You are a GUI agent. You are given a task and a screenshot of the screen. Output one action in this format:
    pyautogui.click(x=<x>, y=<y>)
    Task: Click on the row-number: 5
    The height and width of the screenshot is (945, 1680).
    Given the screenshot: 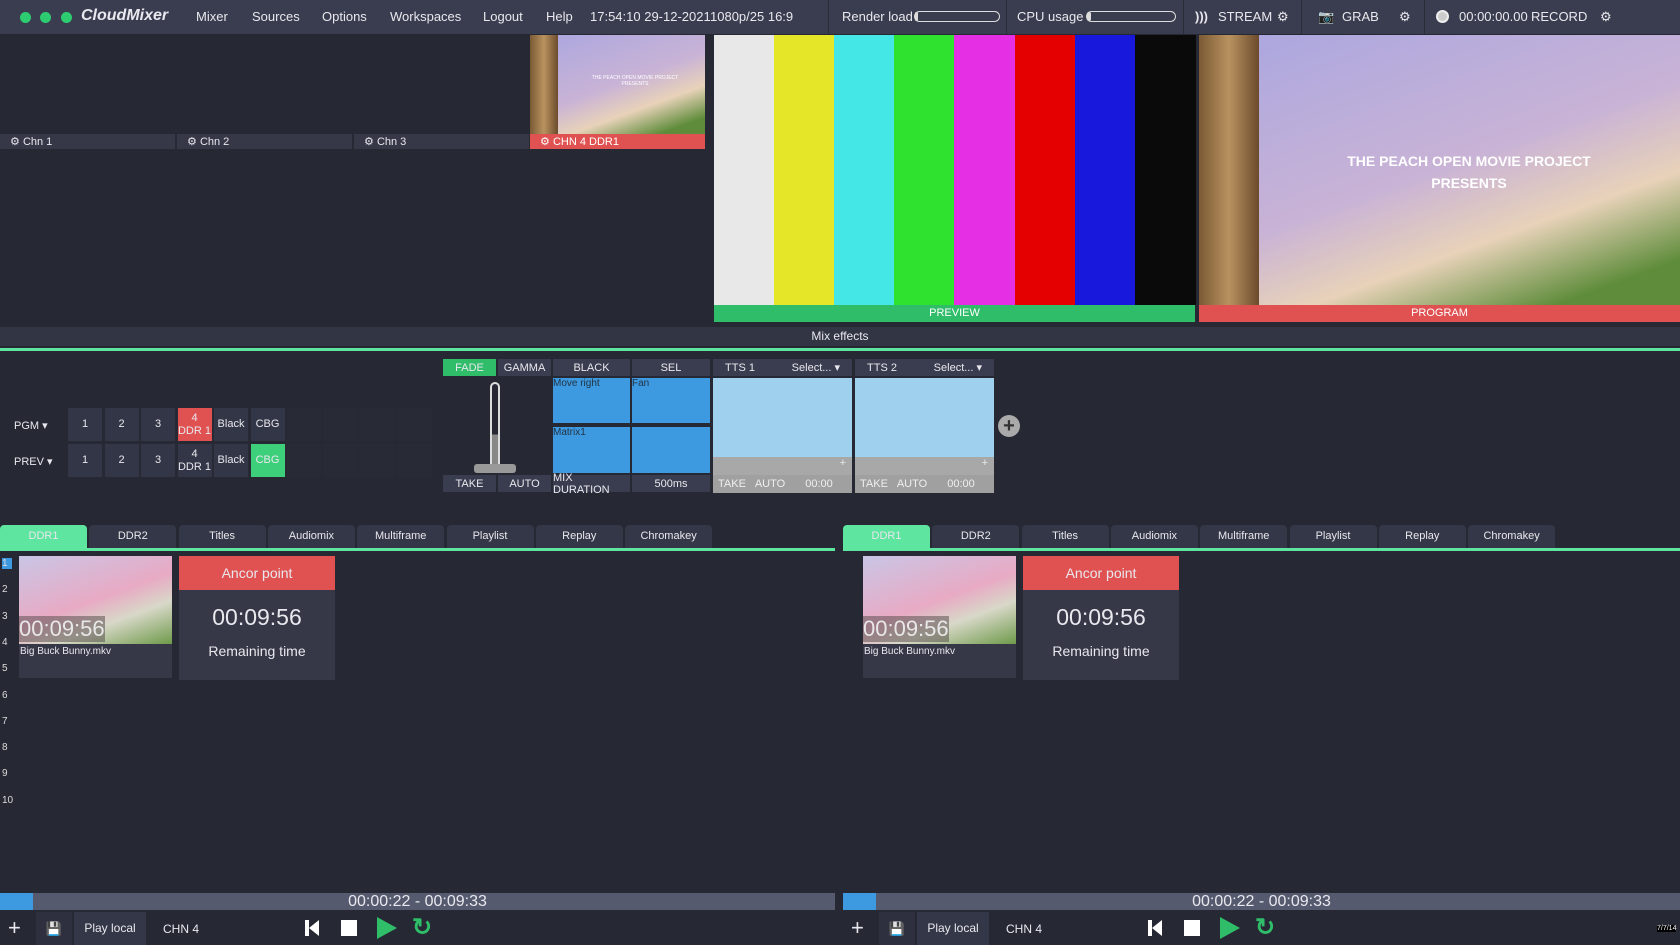 What is the action you would take?
    pyautogui.click(x=5, y=668)
    